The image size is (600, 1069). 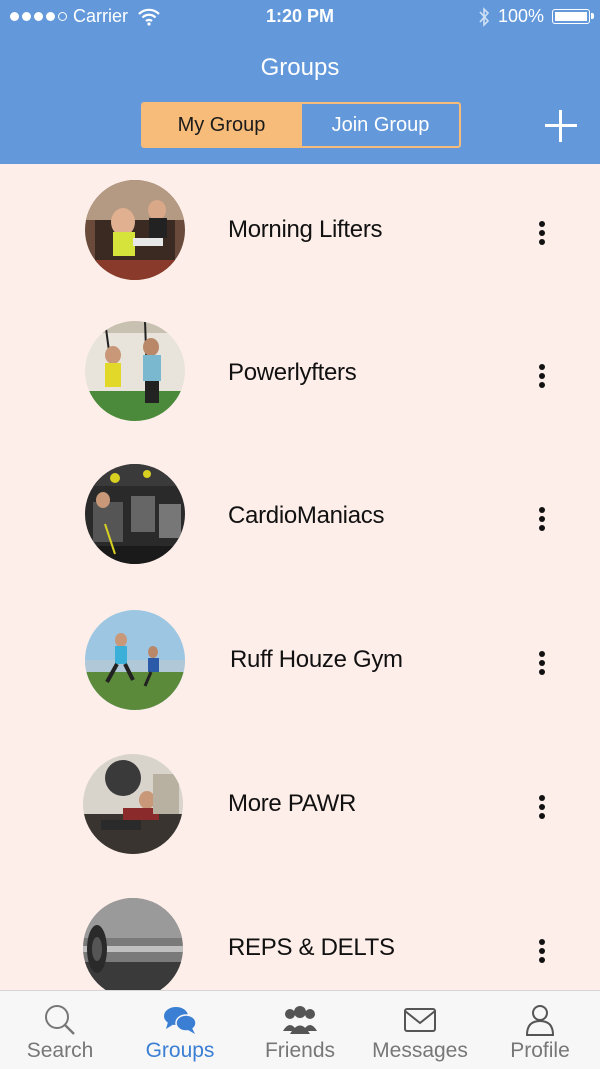 I want to click on group-name: Powerlyfters, so click(x=292, y=372).